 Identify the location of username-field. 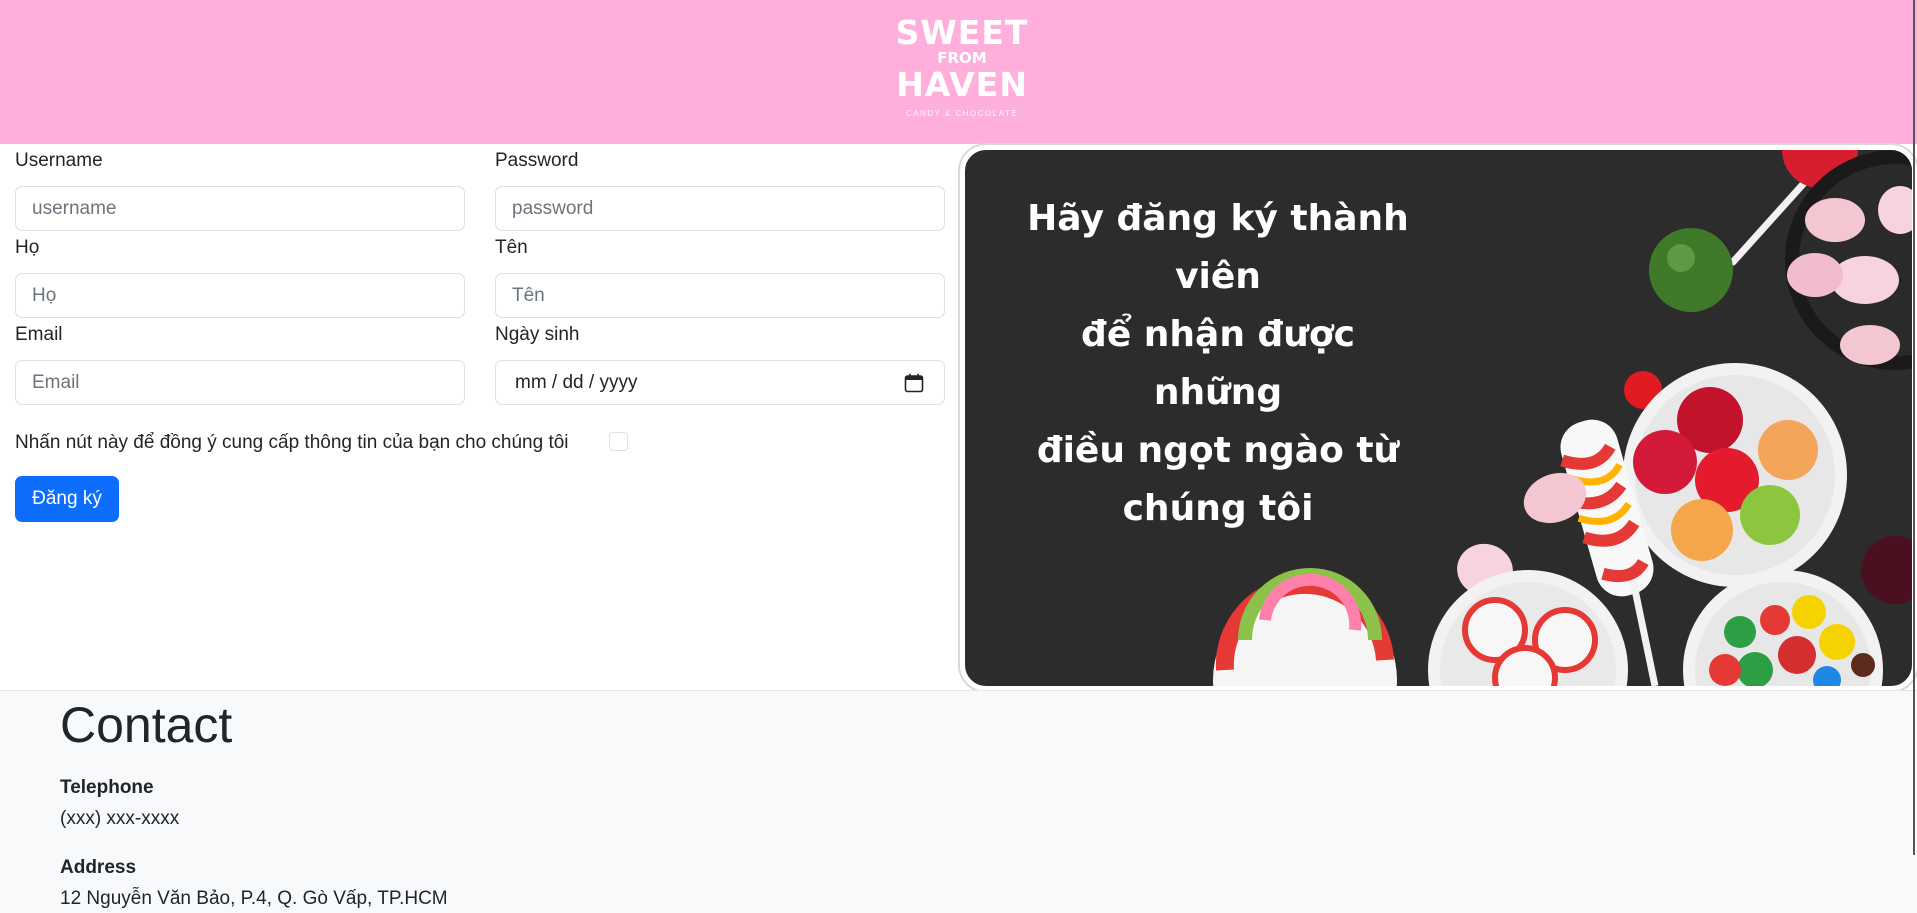
(240, 208).